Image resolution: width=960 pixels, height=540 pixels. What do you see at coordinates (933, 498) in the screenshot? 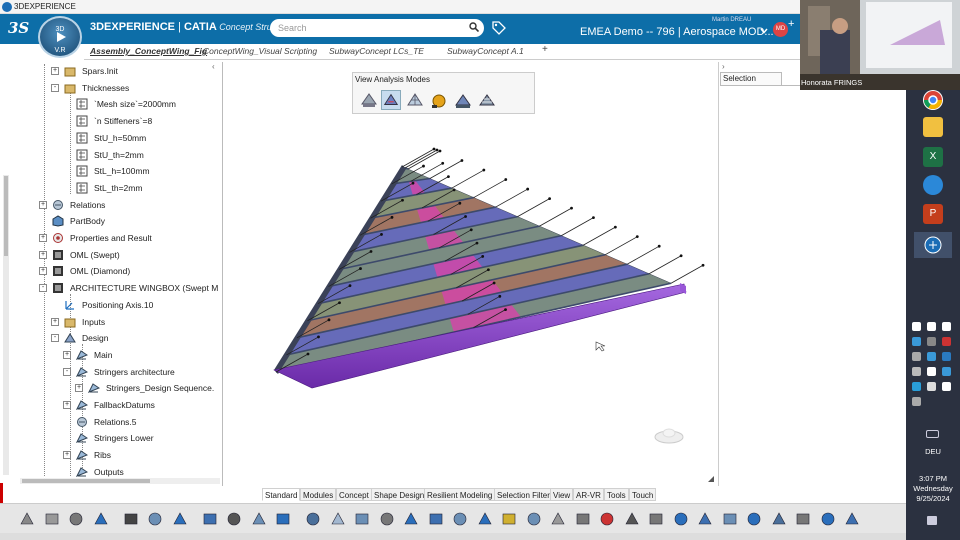
I see `clock-date: 9/25/2024` at bounding box center [933, 498].